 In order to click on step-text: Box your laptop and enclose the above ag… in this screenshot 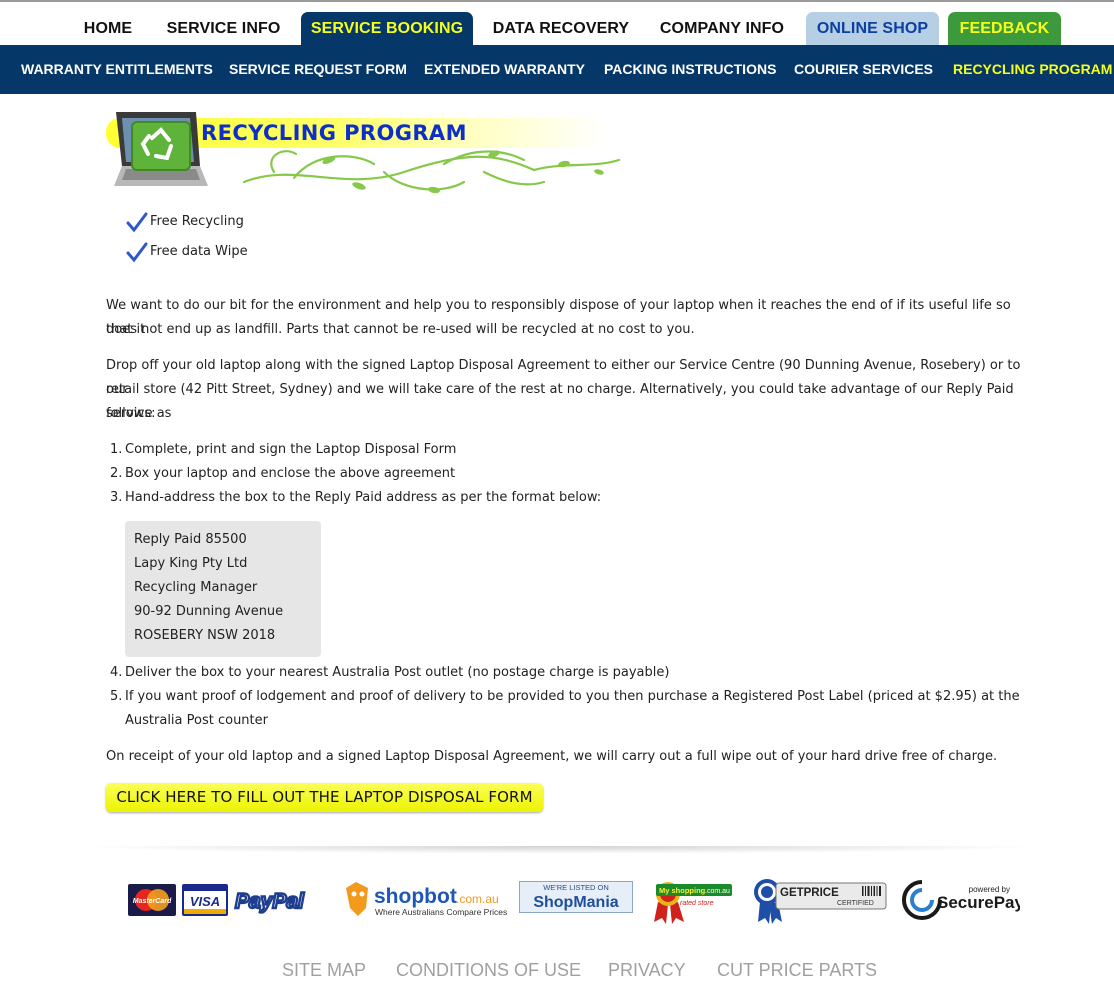, I will do `click(290, 473)`.